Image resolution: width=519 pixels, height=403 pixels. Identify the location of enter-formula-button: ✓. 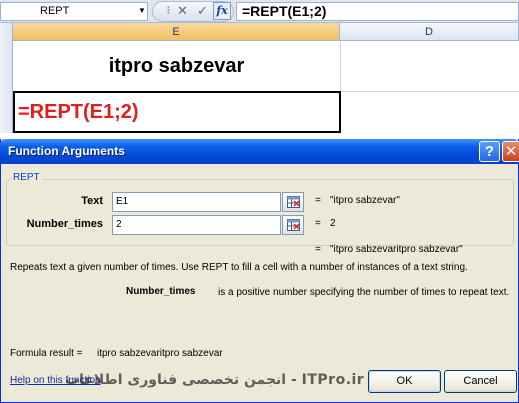
(202, 11).